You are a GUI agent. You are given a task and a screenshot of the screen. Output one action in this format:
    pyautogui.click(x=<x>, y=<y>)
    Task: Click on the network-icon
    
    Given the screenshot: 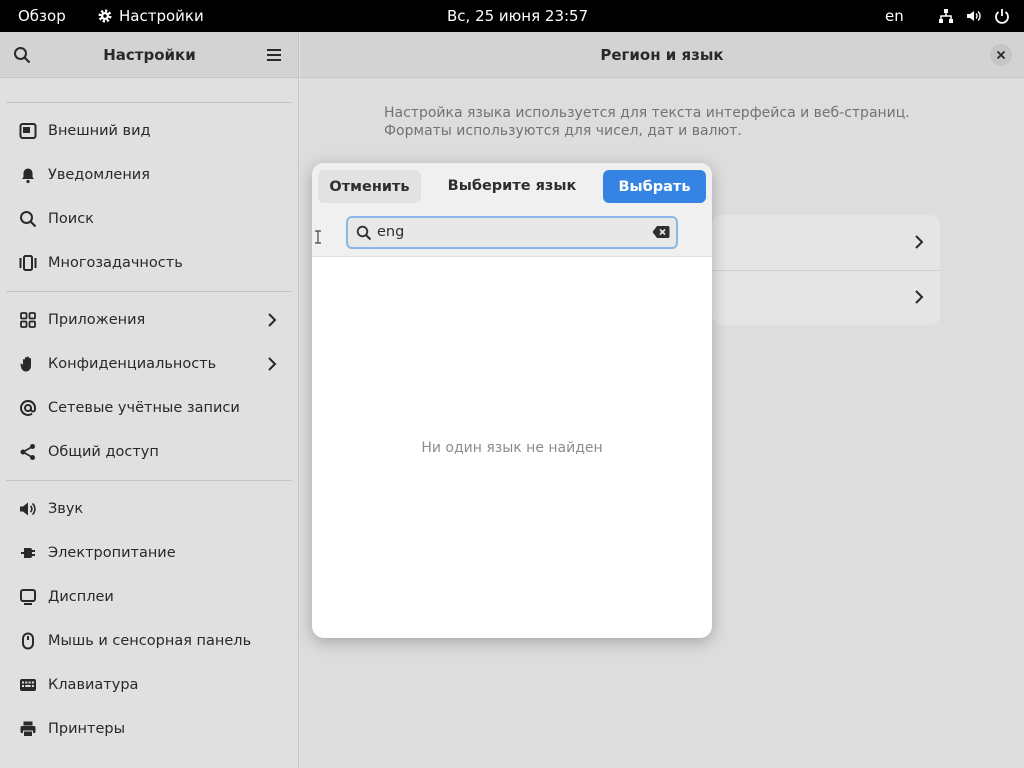 What is the action you would take?
    pyautogui.click(x=946, y=16)
    